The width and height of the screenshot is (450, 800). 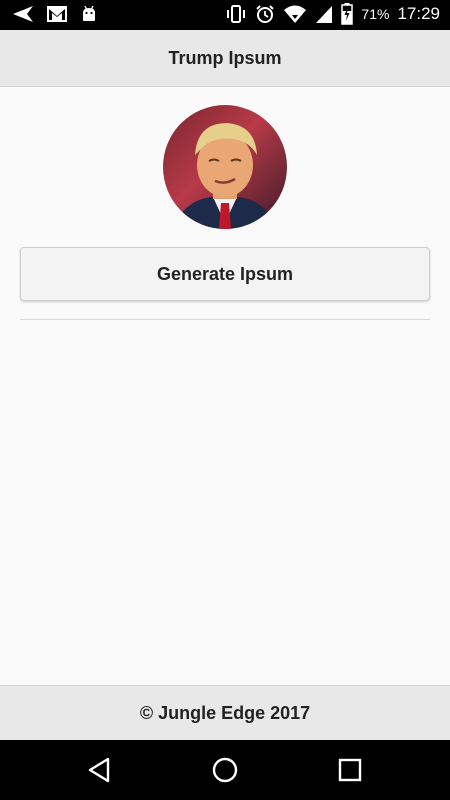 I want to click on battery-icon, so click(x=347, y=14).